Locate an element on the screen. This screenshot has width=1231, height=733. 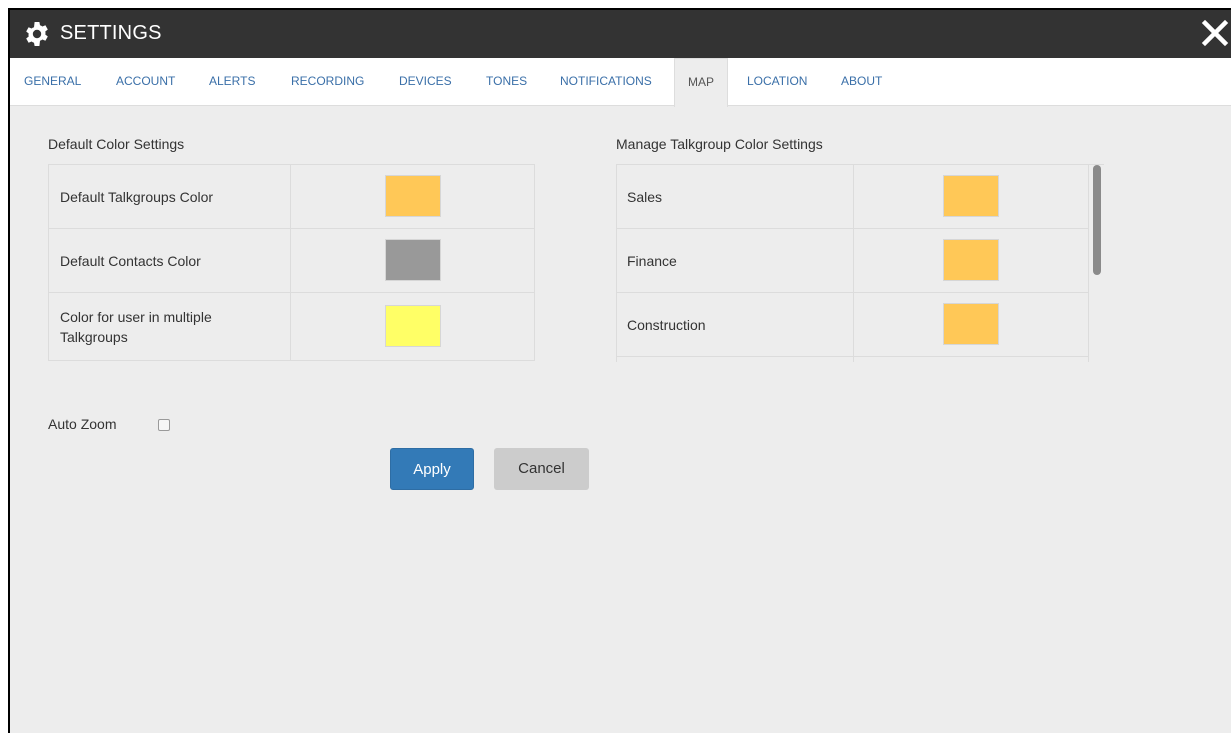
tab-devices: DEVICES is located at coordinates (425, 82).